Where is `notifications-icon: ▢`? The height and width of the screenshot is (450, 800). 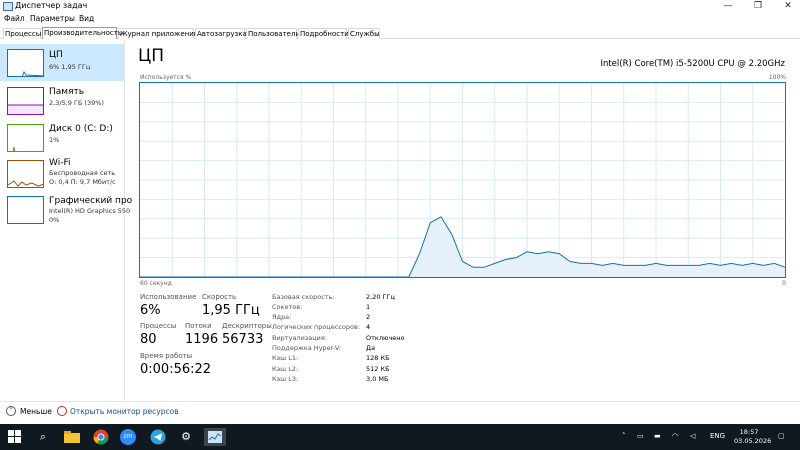 notifications-icon: ▢ is located at coordinates (781, 436).